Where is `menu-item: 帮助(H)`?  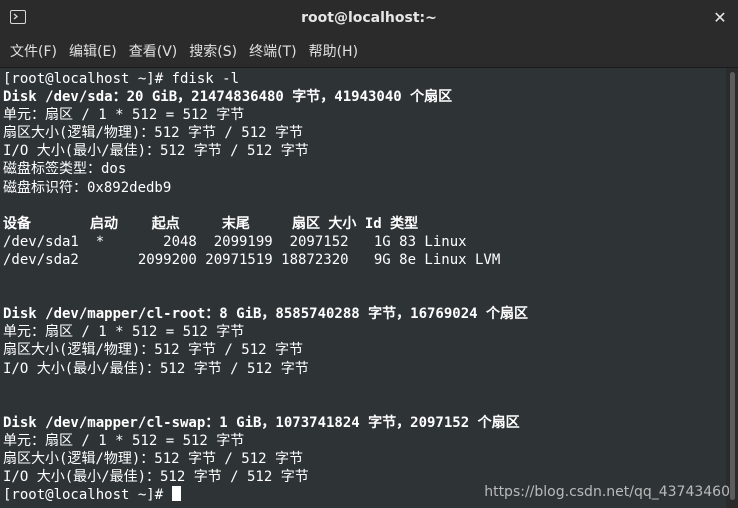
menu-item: 帮助(H) is located at coordinates (333, 52).